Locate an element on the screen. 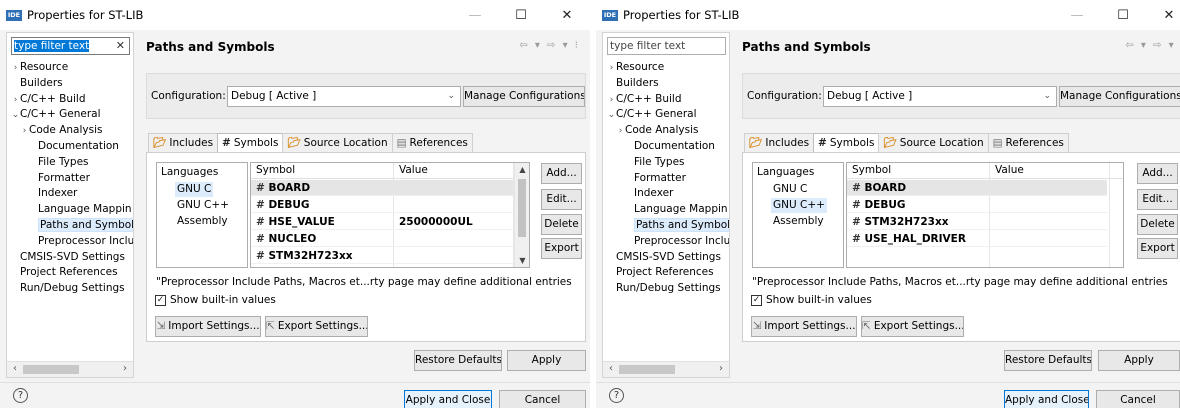 This screenshot has height=408, width=1180. tree-item: › Resource is located at coordinates (72, 68).